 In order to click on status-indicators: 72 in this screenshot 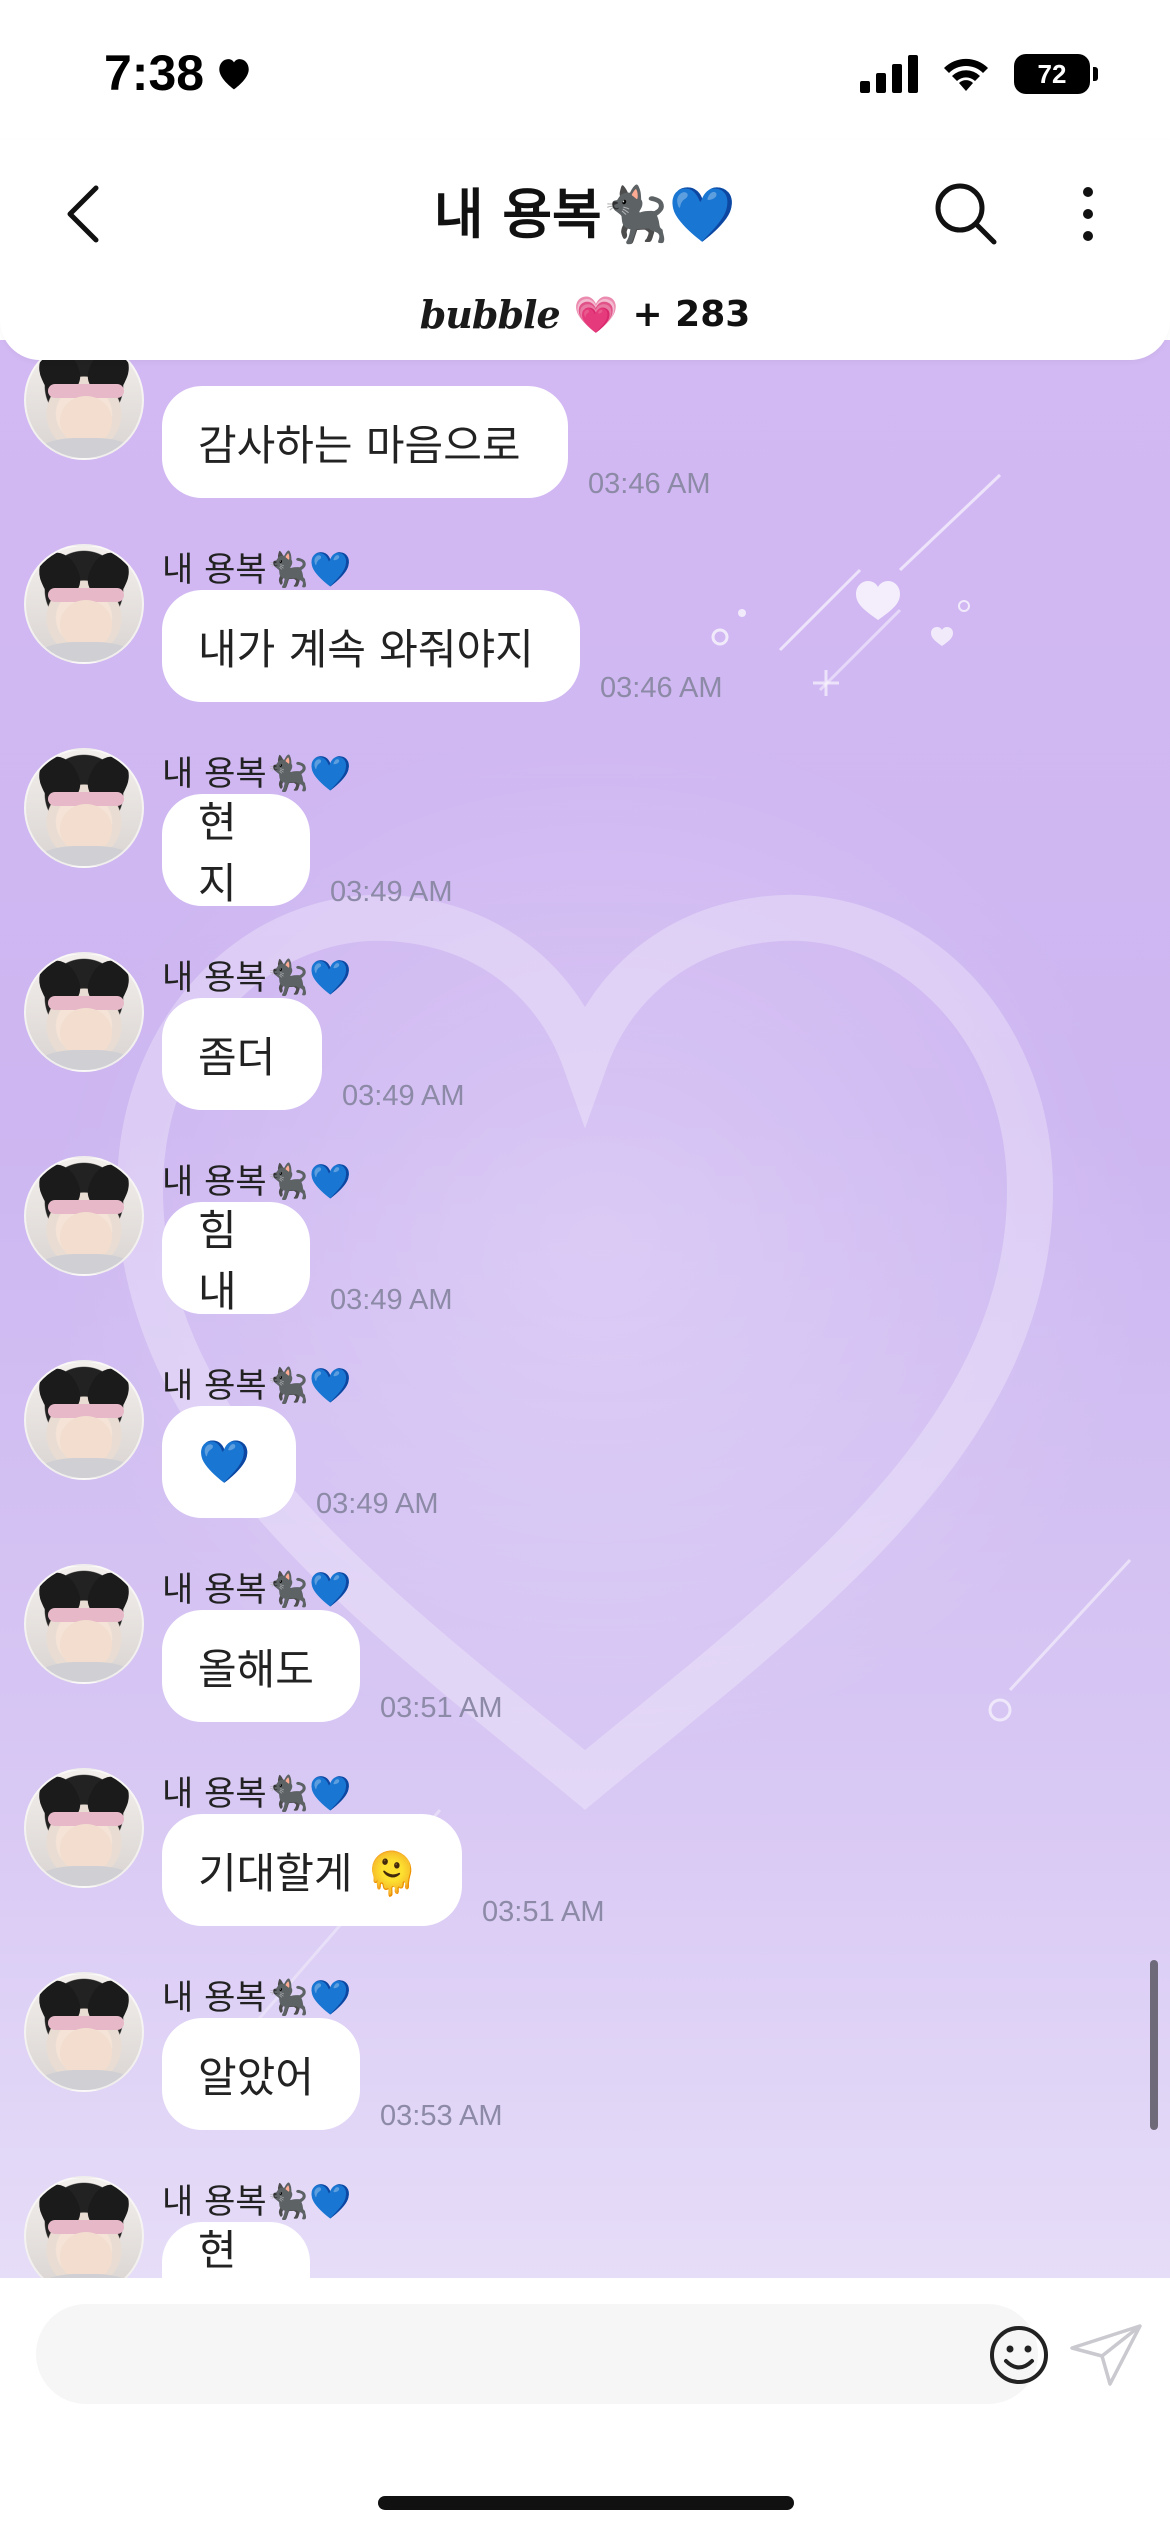, I will do `click(979, 74)`.